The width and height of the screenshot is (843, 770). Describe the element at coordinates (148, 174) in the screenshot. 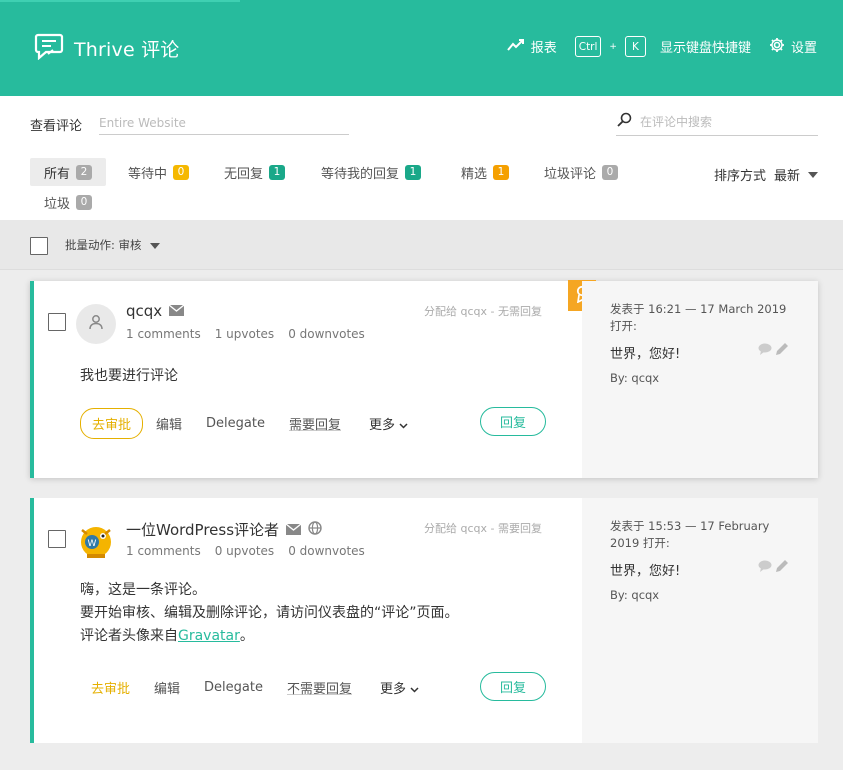

I see `tab-label: 等待中` at that location.